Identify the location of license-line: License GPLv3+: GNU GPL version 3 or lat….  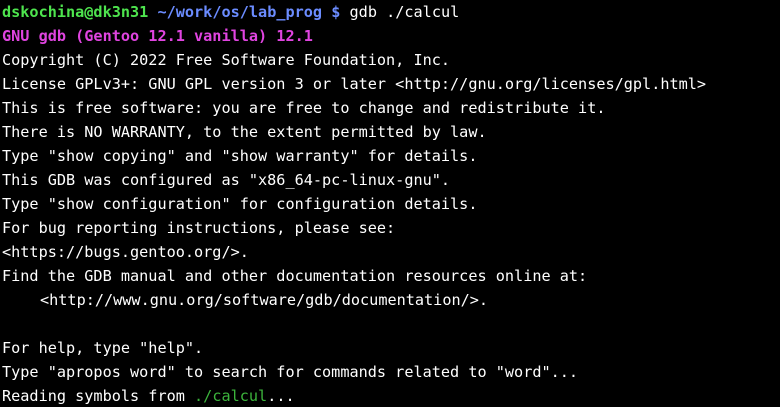
(354, 84).